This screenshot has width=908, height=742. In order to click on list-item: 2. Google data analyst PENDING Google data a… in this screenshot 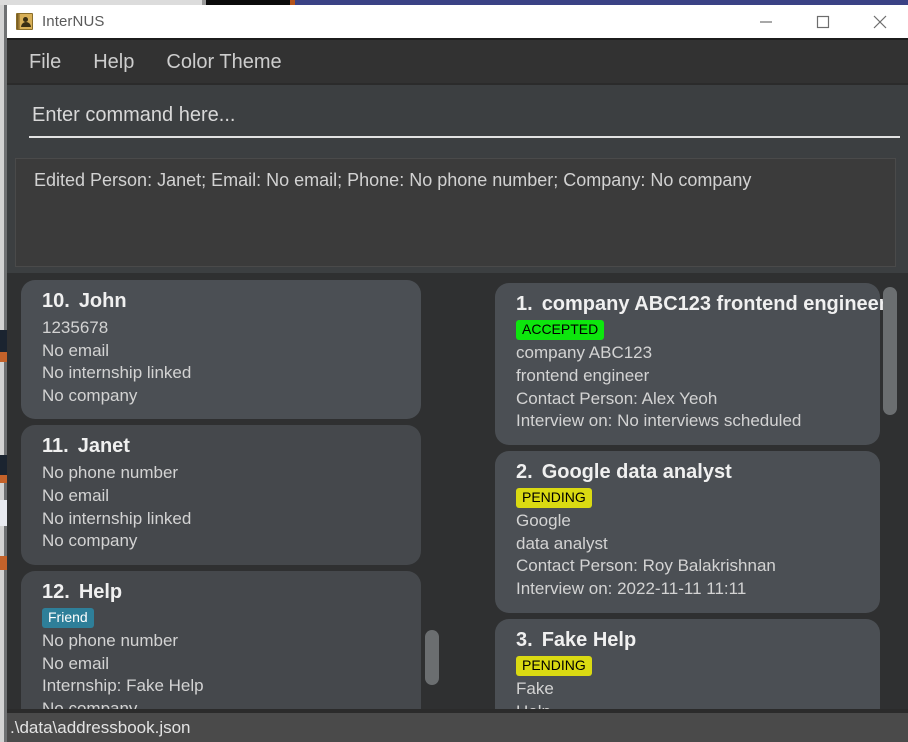, I will do `click(687, 531)`.